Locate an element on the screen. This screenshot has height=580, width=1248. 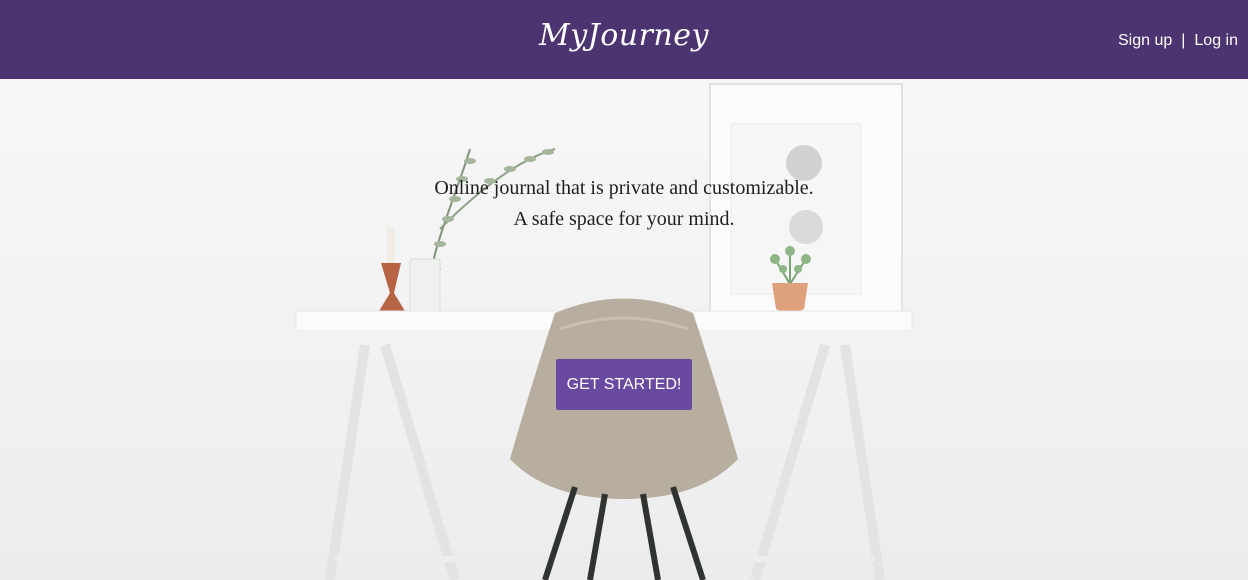
auth-nav: Sign up | Log in is located at coordinates (1178, 41).